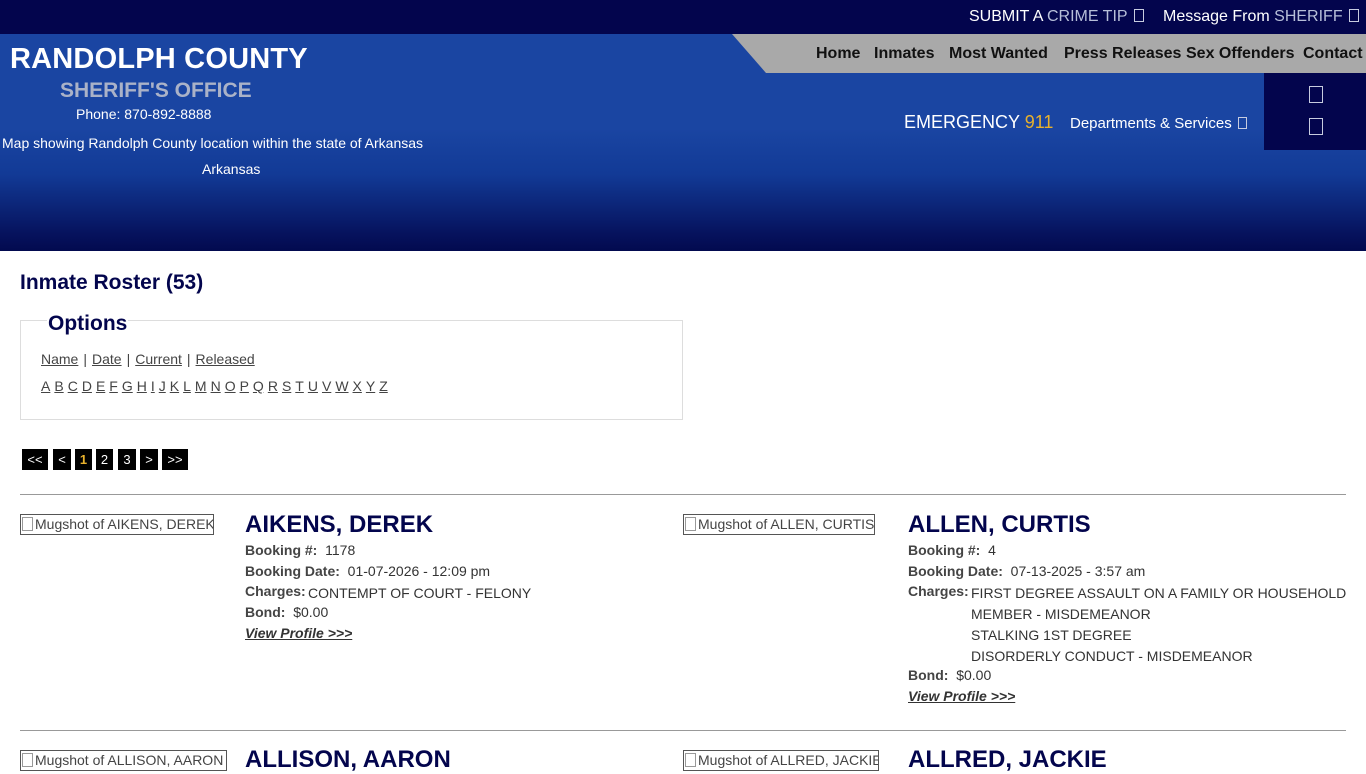 The height and width of the screenshot is (774, 1366). Describe the element at coordinates (786, 524) in the screenshot. I see `mugshot-alt: Mugshot of ALLEN, CURTIS` at that location.